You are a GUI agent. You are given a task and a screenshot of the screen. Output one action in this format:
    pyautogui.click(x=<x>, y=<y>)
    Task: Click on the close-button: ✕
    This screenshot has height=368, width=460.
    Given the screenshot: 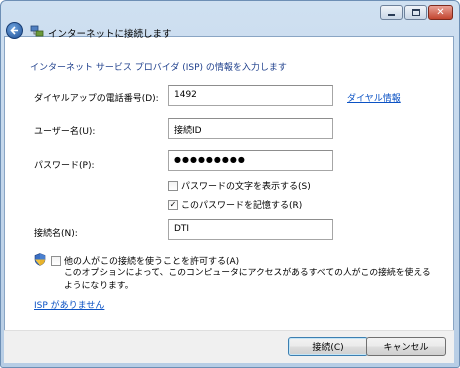 What is the action you would take?
    pyautogui.click(x=440, y=12)
    